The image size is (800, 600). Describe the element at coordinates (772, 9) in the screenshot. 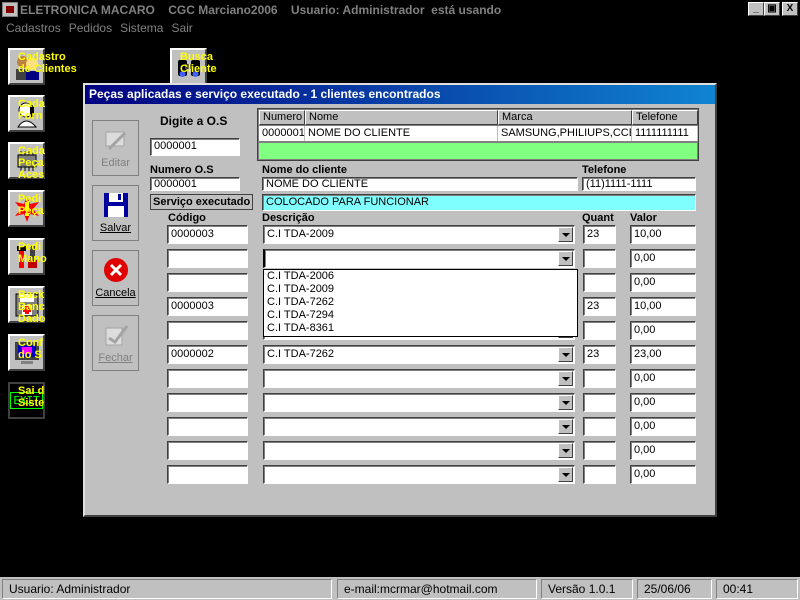

I see `maximize-button: ▣` at that location.